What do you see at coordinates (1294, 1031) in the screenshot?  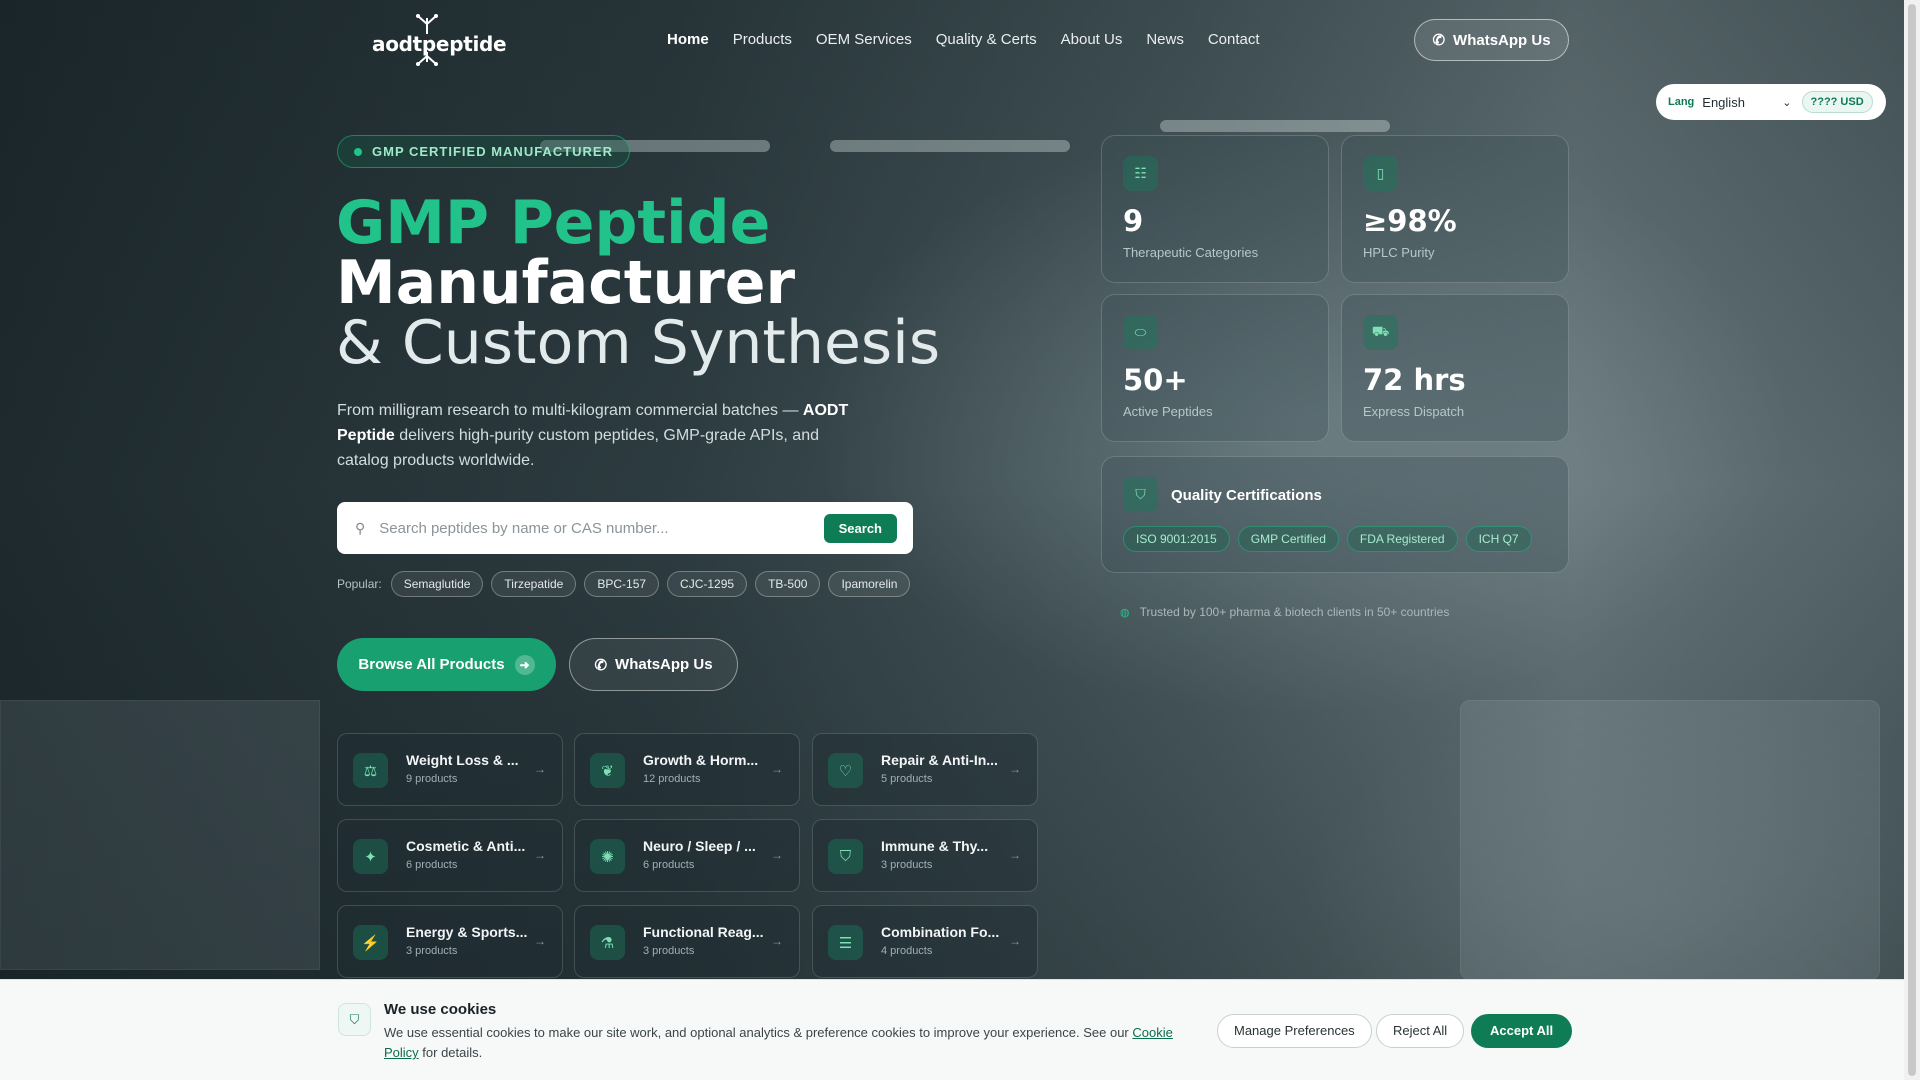 I see `manage-preferences-button: Manage Preferences` at bounding box center [1294, 1031].